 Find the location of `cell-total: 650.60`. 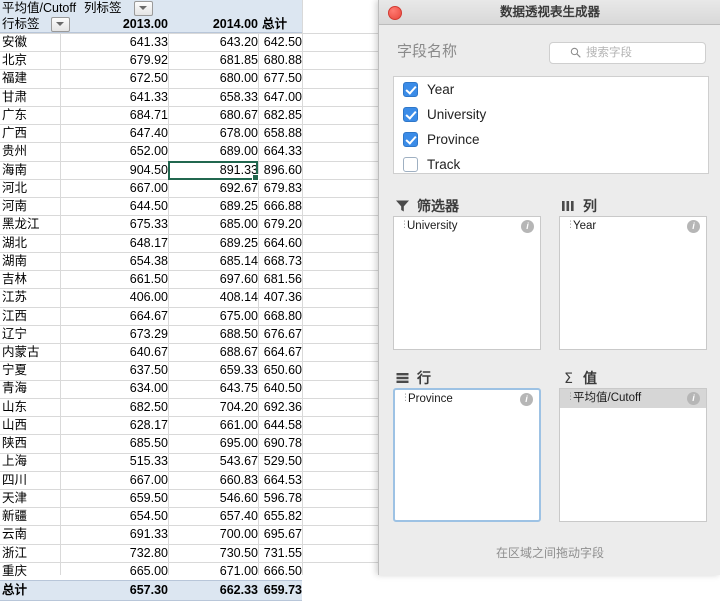

cell-total: 650.60 is located at coordinates (280, 370).